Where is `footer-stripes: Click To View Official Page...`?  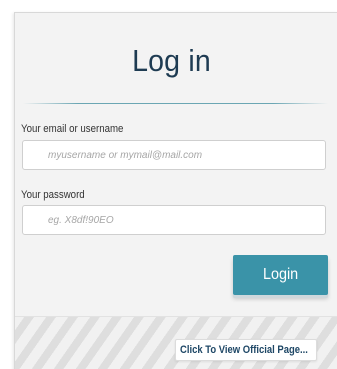 footer-stripes: Click To View Official Page... is located at coordinates (176, 342).